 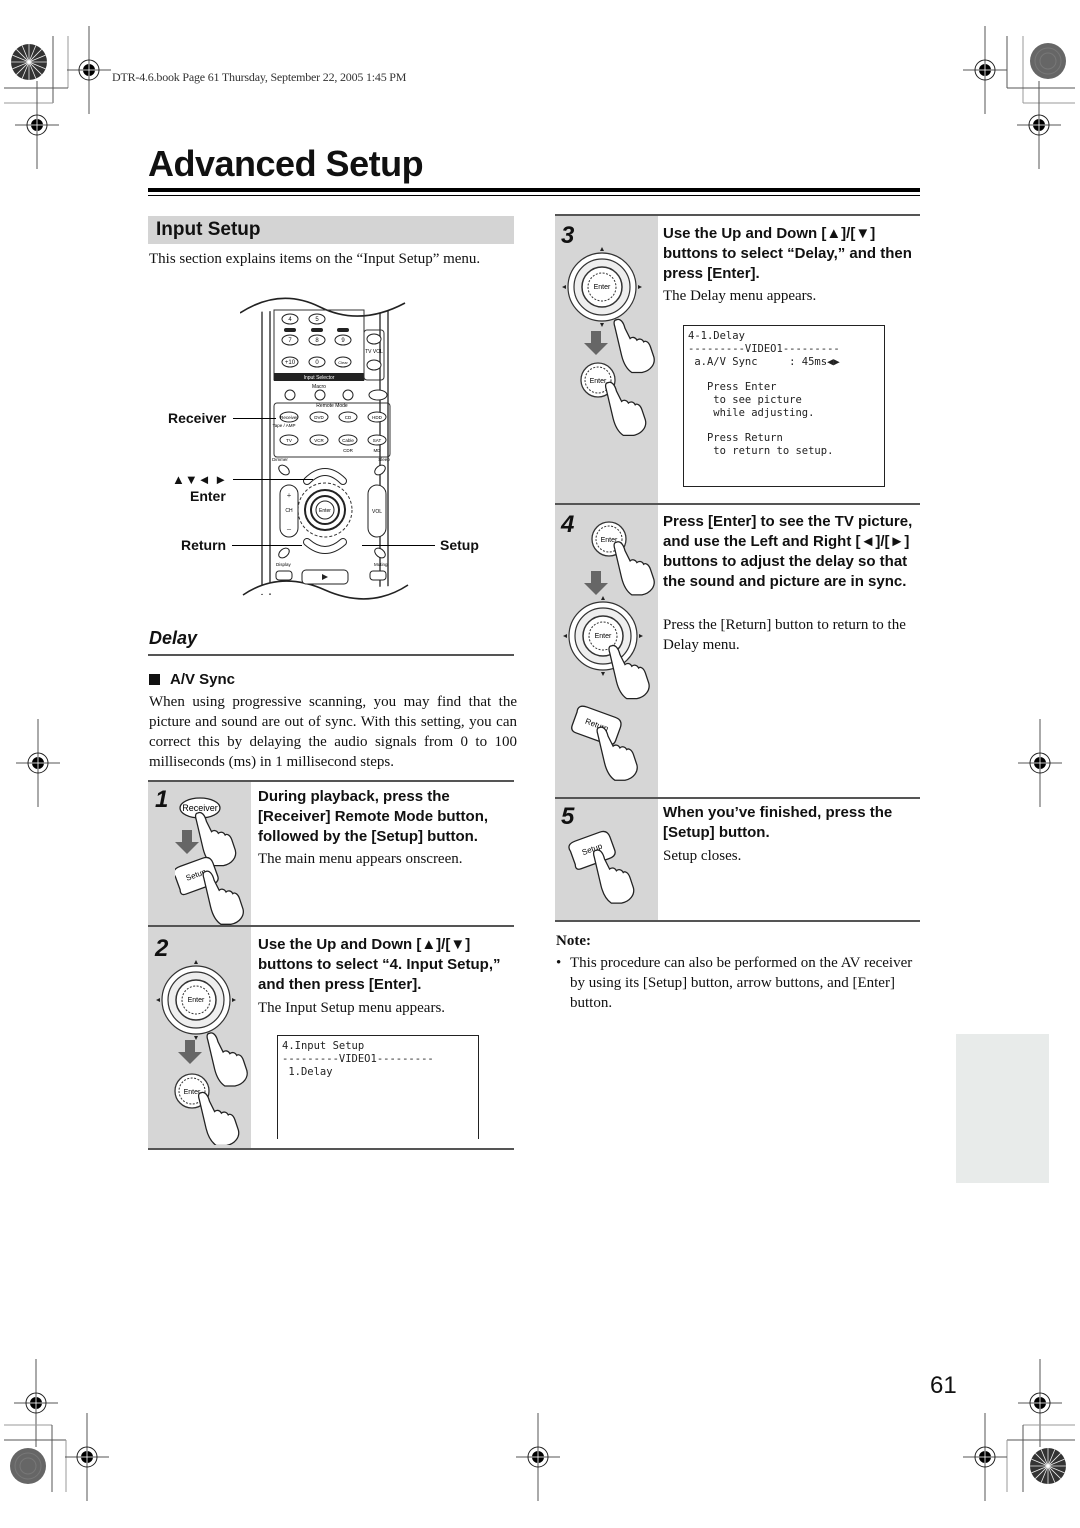 What do you see at coordinates (284, 564) in the screenshot?
I see `display-label: Display` at bounding box center [284, 564].